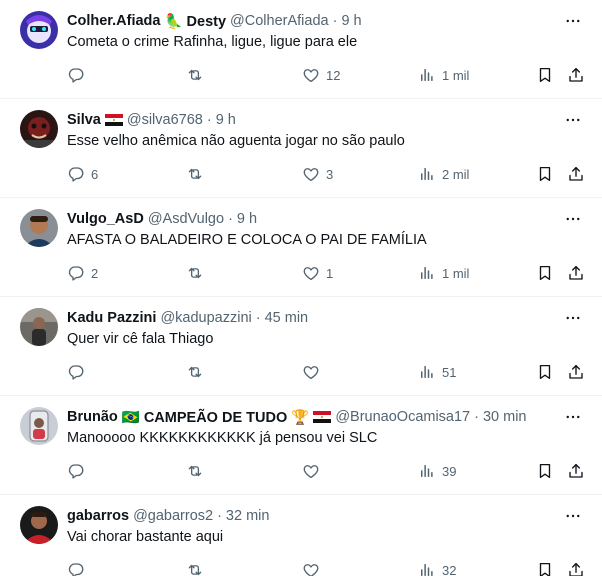  I want to click on user-handle: @BrunaoOcamisa17, so click(402, 417).